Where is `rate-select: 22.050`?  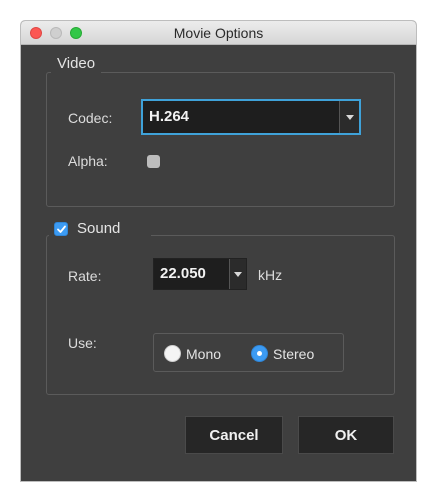
rate-select: 22.050 is located at coordinates (200, 274).